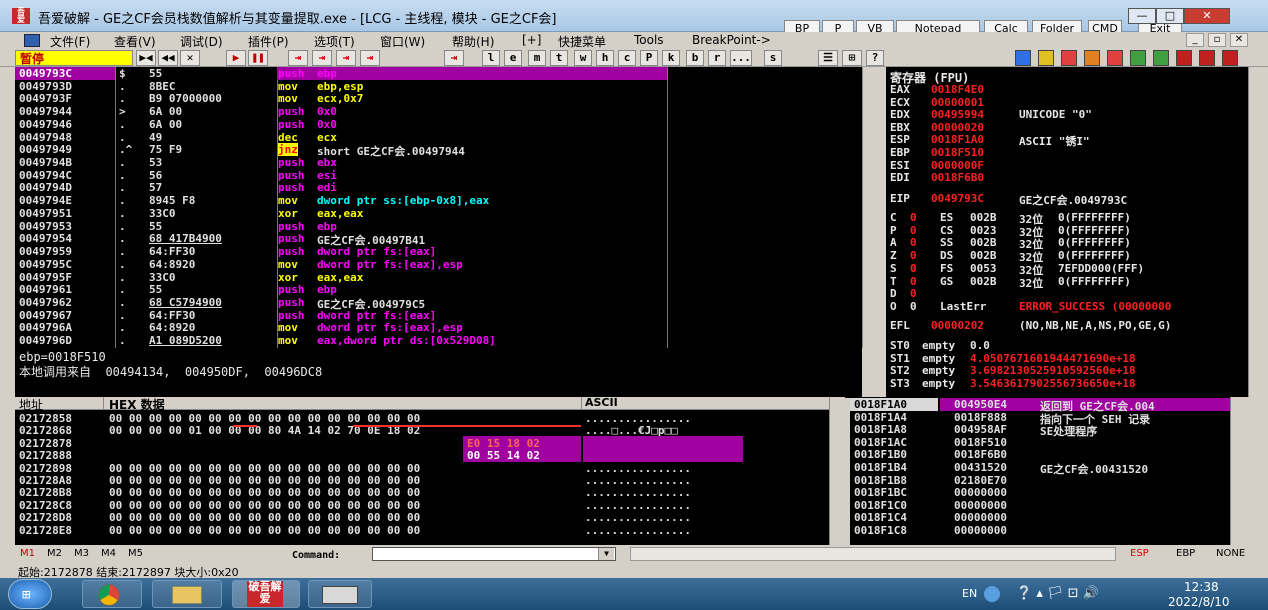 The height and width of the screenshot is (610, 1268). What do you see at coordinates (980, 454) in the screenshot?
I see `stack-value: 0018F6B0` at bounding box center [980, 454].